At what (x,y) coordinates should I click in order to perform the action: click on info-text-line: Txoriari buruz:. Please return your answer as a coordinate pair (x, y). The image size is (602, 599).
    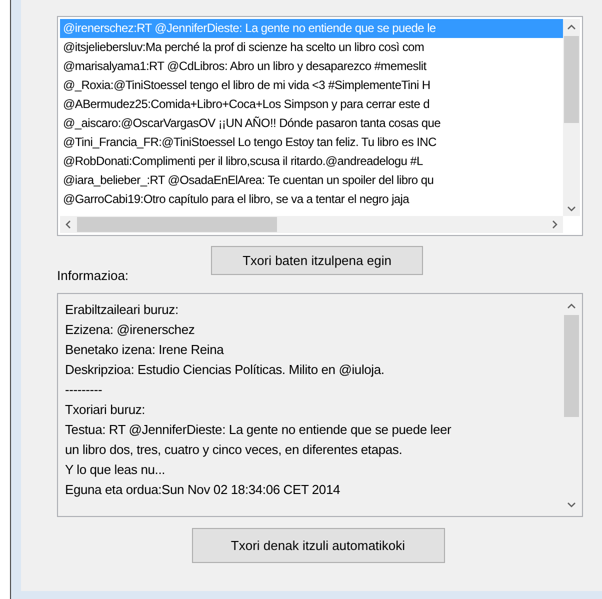
    Looking at the image, I should click on (105, 410).